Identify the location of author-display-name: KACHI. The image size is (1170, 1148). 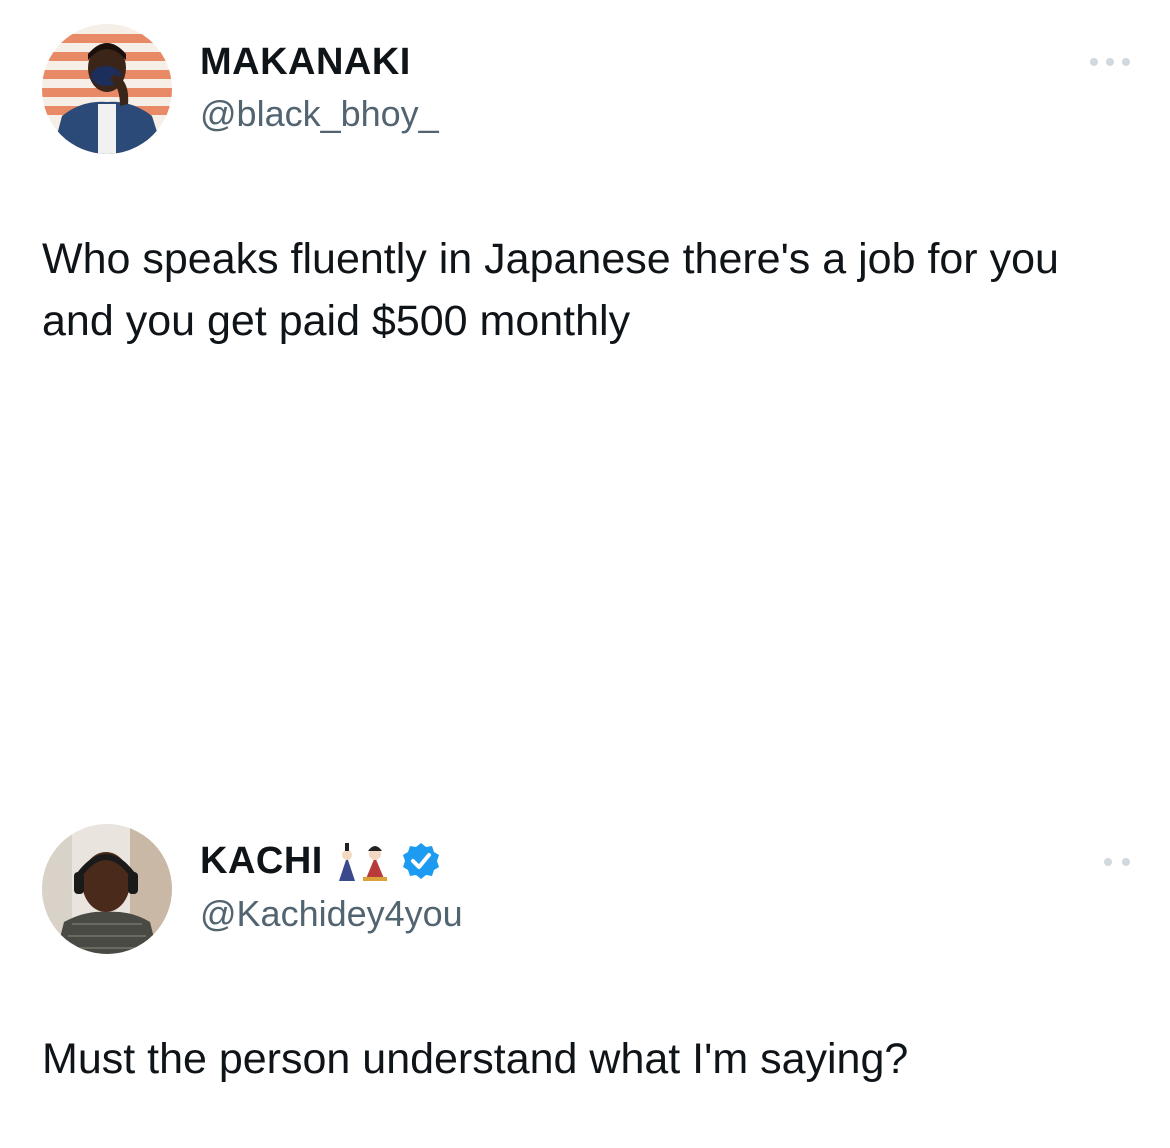
(261, 861).